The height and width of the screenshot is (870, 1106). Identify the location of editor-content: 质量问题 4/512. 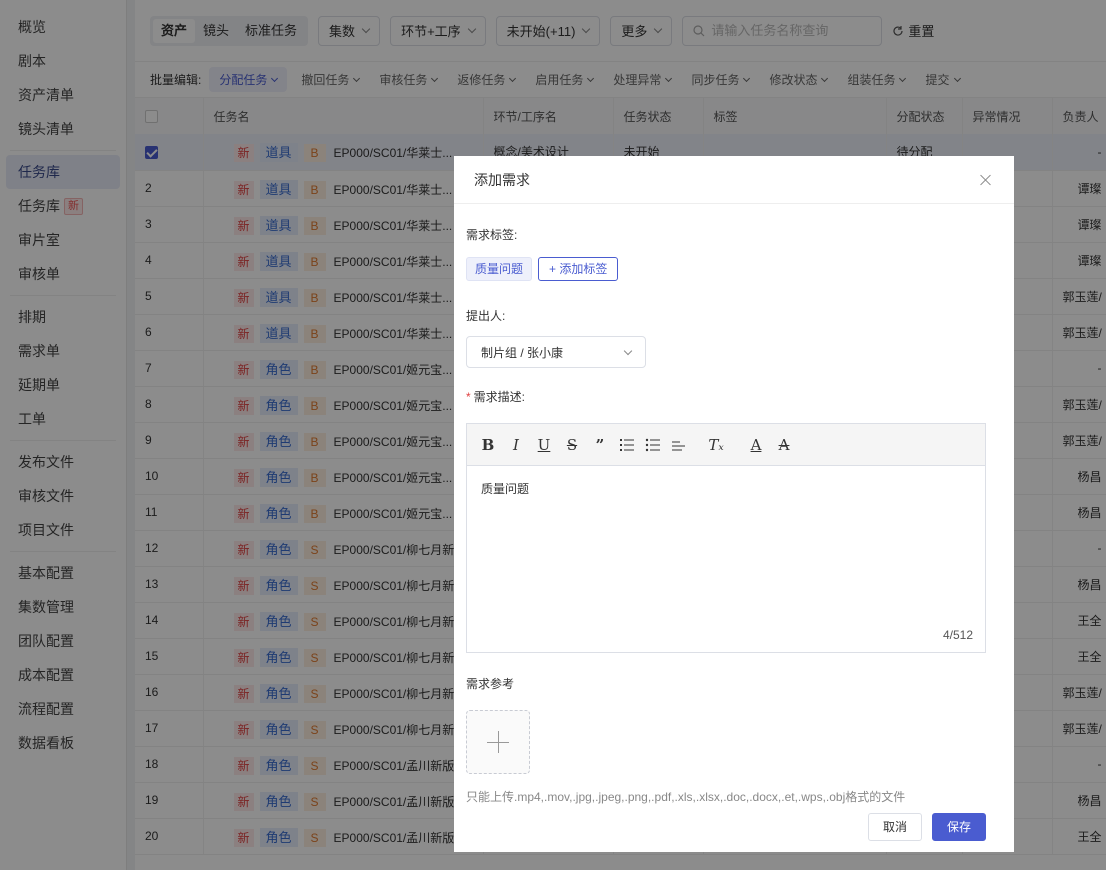
(726, 559).